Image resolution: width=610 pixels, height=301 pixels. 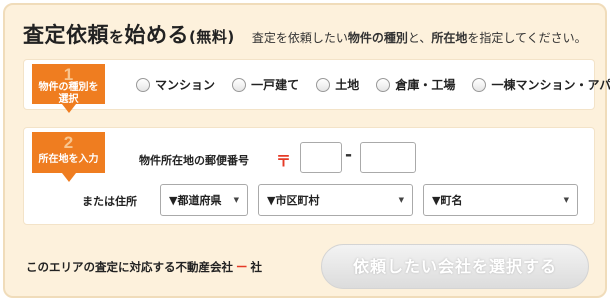 What do you see at coordinates (419, 38) in the screenshot?
I see `form-description: 査定を依頼したい物件の種別と、所在地を指定してください。` at bounding box center [419, 38].